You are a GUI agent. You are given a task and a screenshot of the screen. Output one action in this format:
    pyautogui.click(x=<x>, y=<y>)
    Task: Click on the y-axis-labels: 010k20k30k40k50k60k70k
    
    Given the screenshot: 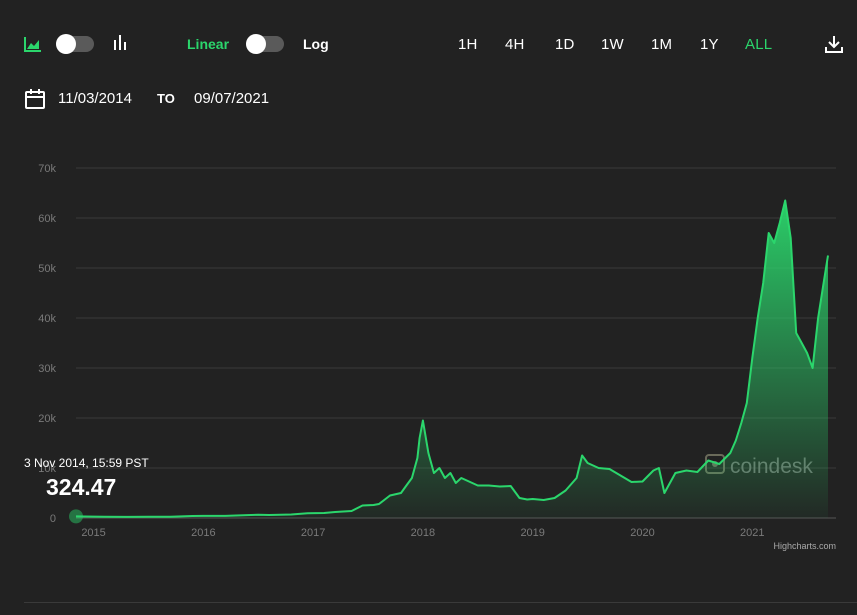 What is the action you would take?
    pyautogui.click(x=47, y=344)
    